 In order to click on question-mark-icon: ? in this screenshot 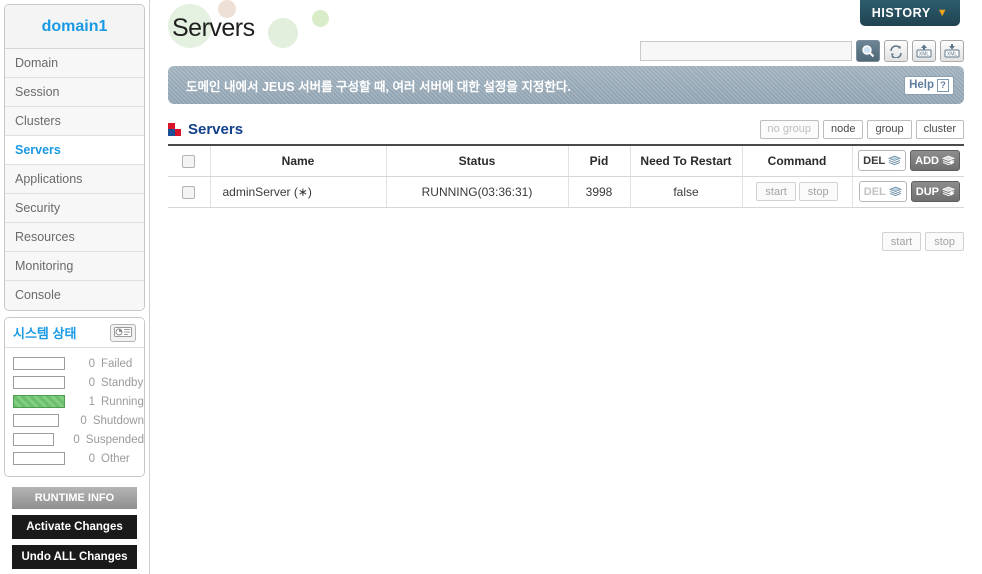, I will do `click(943, 85)`.